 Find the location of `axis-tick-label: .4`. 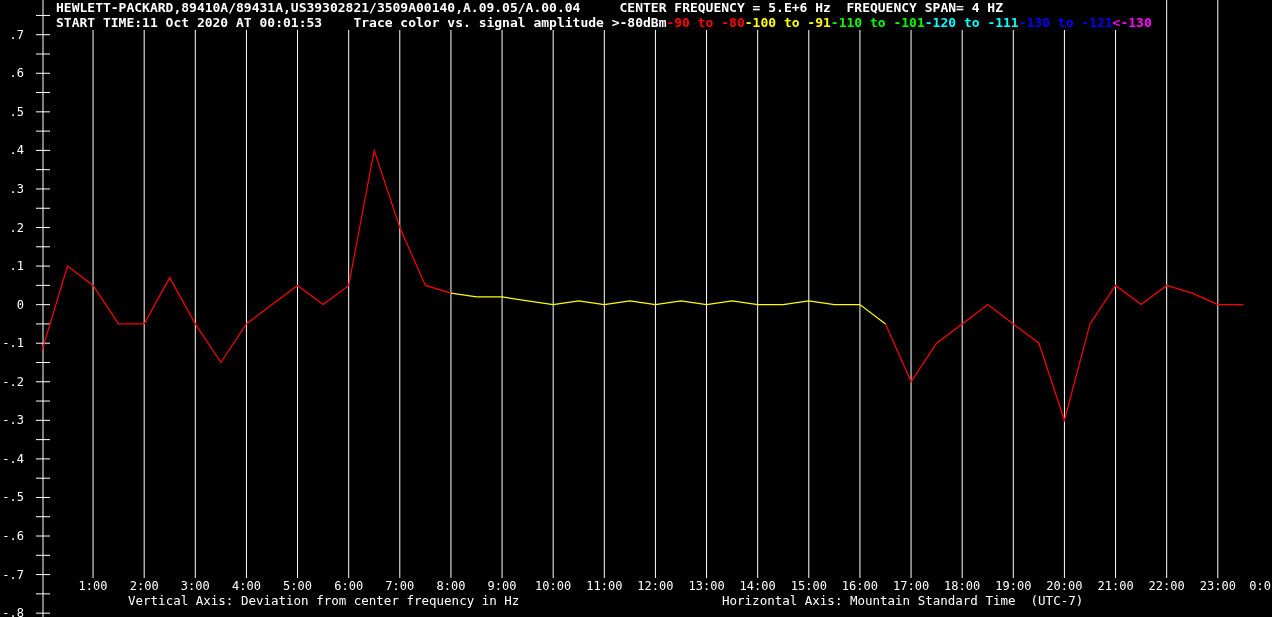

axis-tick-label: .4 is located at coordinates (16, 150).